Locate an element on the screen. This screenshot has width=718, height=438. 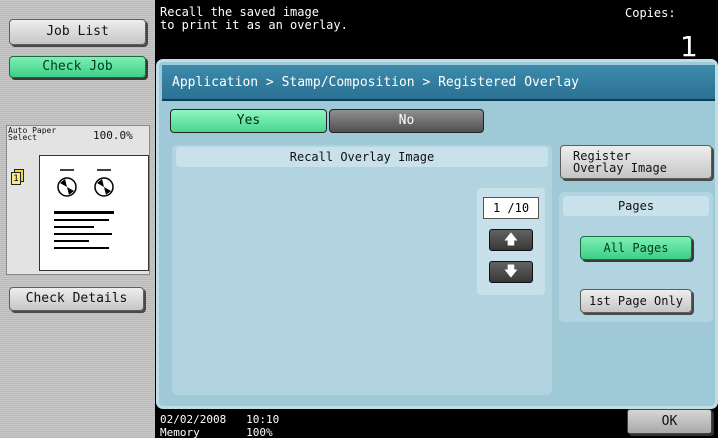
arrow-down-icon: 🡇 is located at coordinates (511, 272).